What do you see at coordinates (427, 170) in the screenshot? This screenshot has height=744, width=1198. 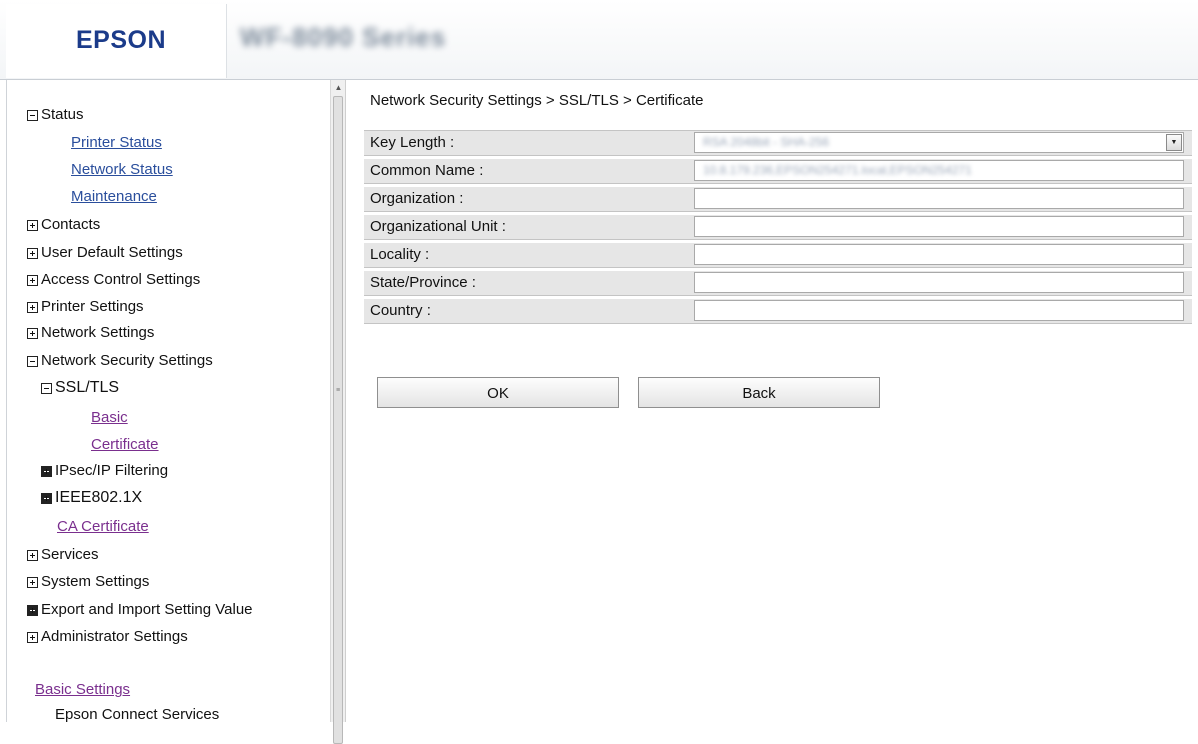 I see `field-label: Common Name :` at bounding box center [427, 170].